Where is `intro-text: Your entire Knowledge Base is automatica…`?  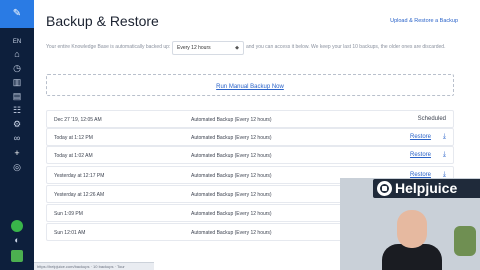 intro-text: Your entire Knowledge Base is automatica… is located at coordinates (108, 47).